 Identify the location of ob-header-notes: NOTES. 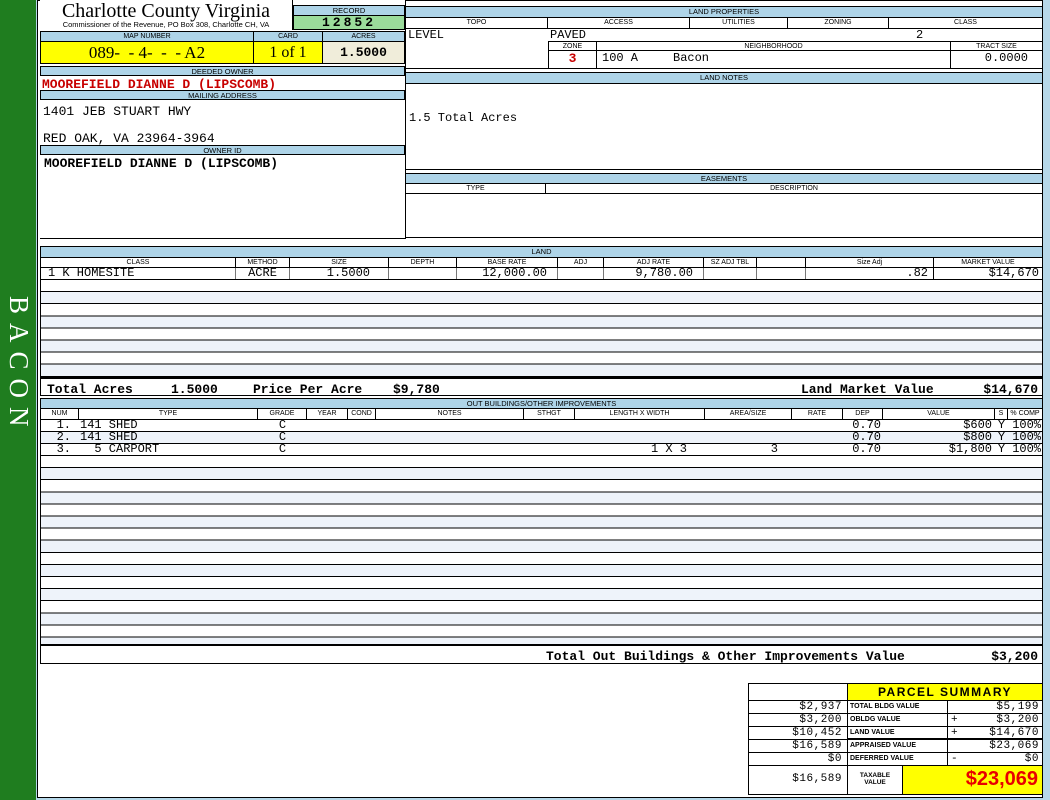
(450, 414).